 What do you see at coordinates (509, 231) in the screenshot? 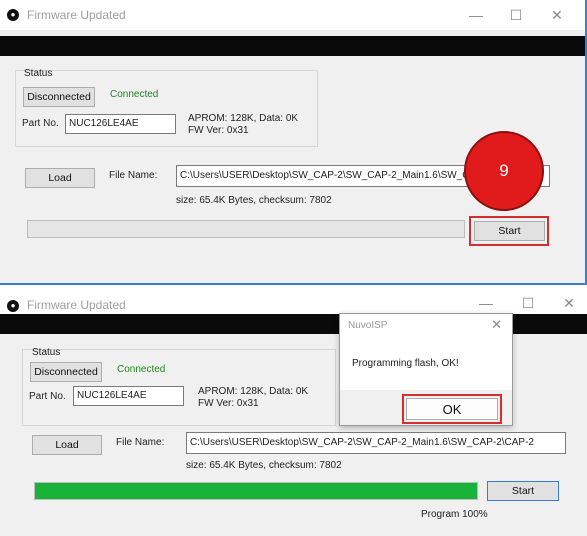
I see `start-highlight` at bounding box center [509, 231].